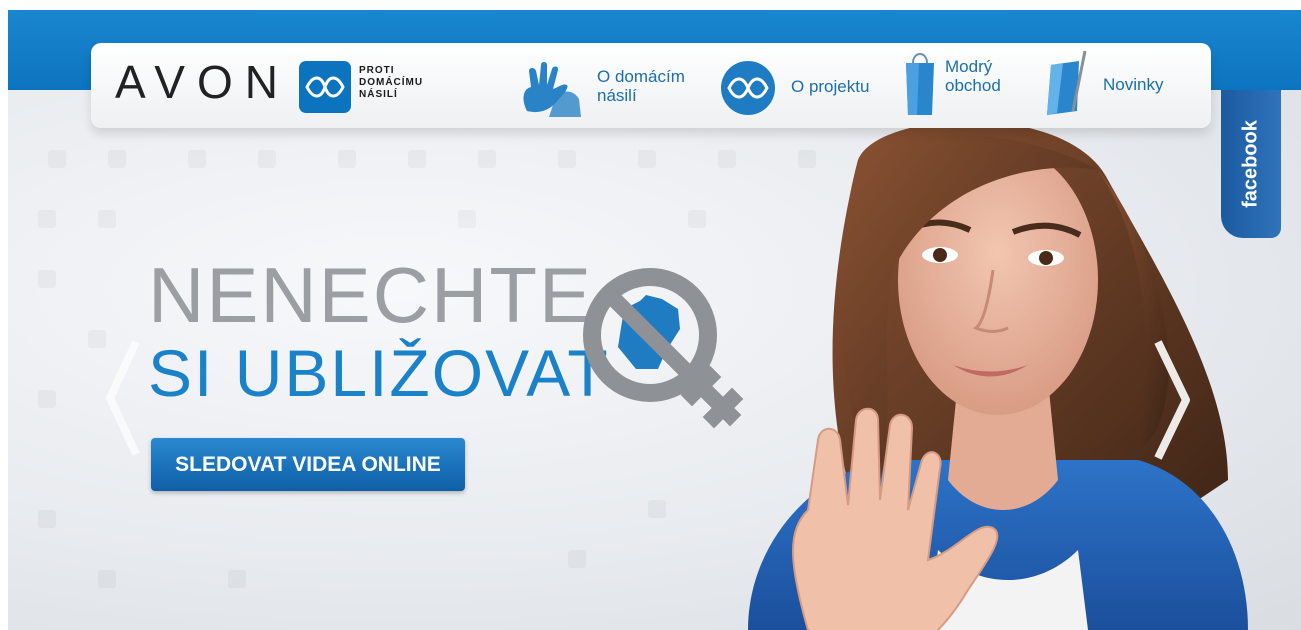 The height and width of the screenshot is (630, 1301). What do you see at coordinates (377, 70) in the screenshot?
I see `tagline-line: PROTI` at bounding box center [377, 70].